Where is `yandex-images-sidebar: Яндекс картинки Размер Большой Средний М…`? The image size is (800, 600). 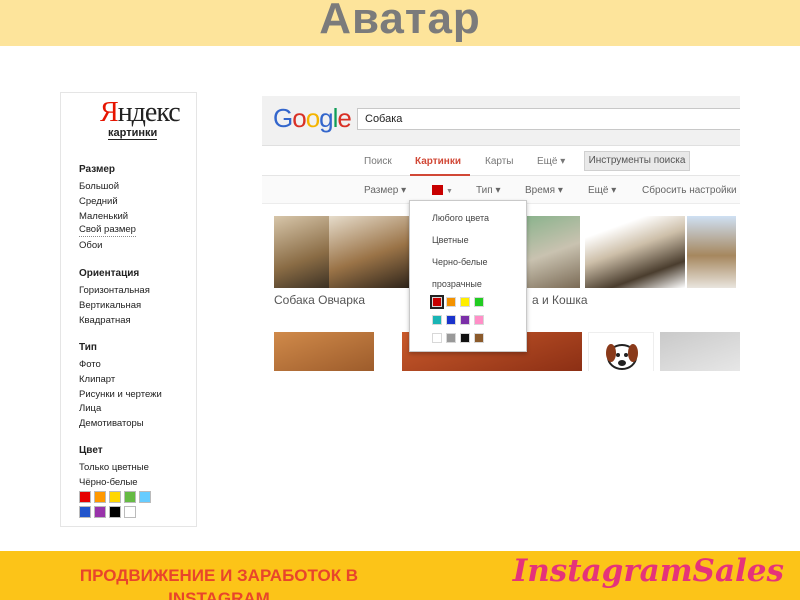 yandex-images-sidebar: Яндекс картинки Размер Большой Средний М… is located at coordinates (128, 309).